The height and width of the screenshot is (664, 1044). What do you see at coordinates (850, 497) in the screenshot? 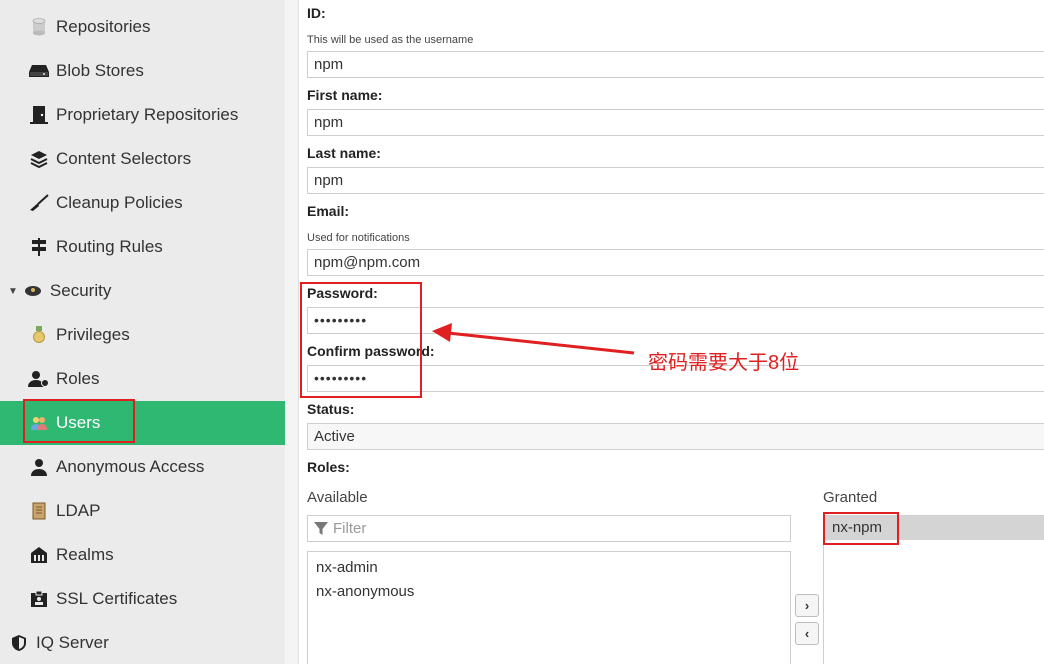
I see `granted-label: Granted` at bounding box center [850, 497].